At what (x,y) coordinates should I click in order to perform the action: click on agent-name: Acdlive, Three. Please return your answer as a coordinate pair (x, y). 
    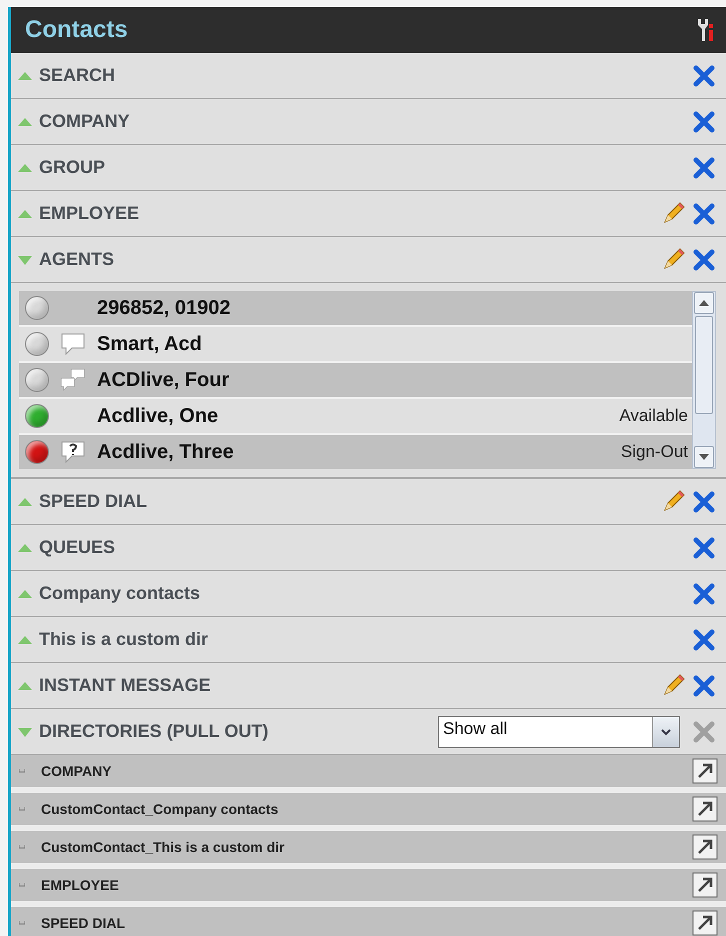
    Looking at the image, I should click on (166, 452).